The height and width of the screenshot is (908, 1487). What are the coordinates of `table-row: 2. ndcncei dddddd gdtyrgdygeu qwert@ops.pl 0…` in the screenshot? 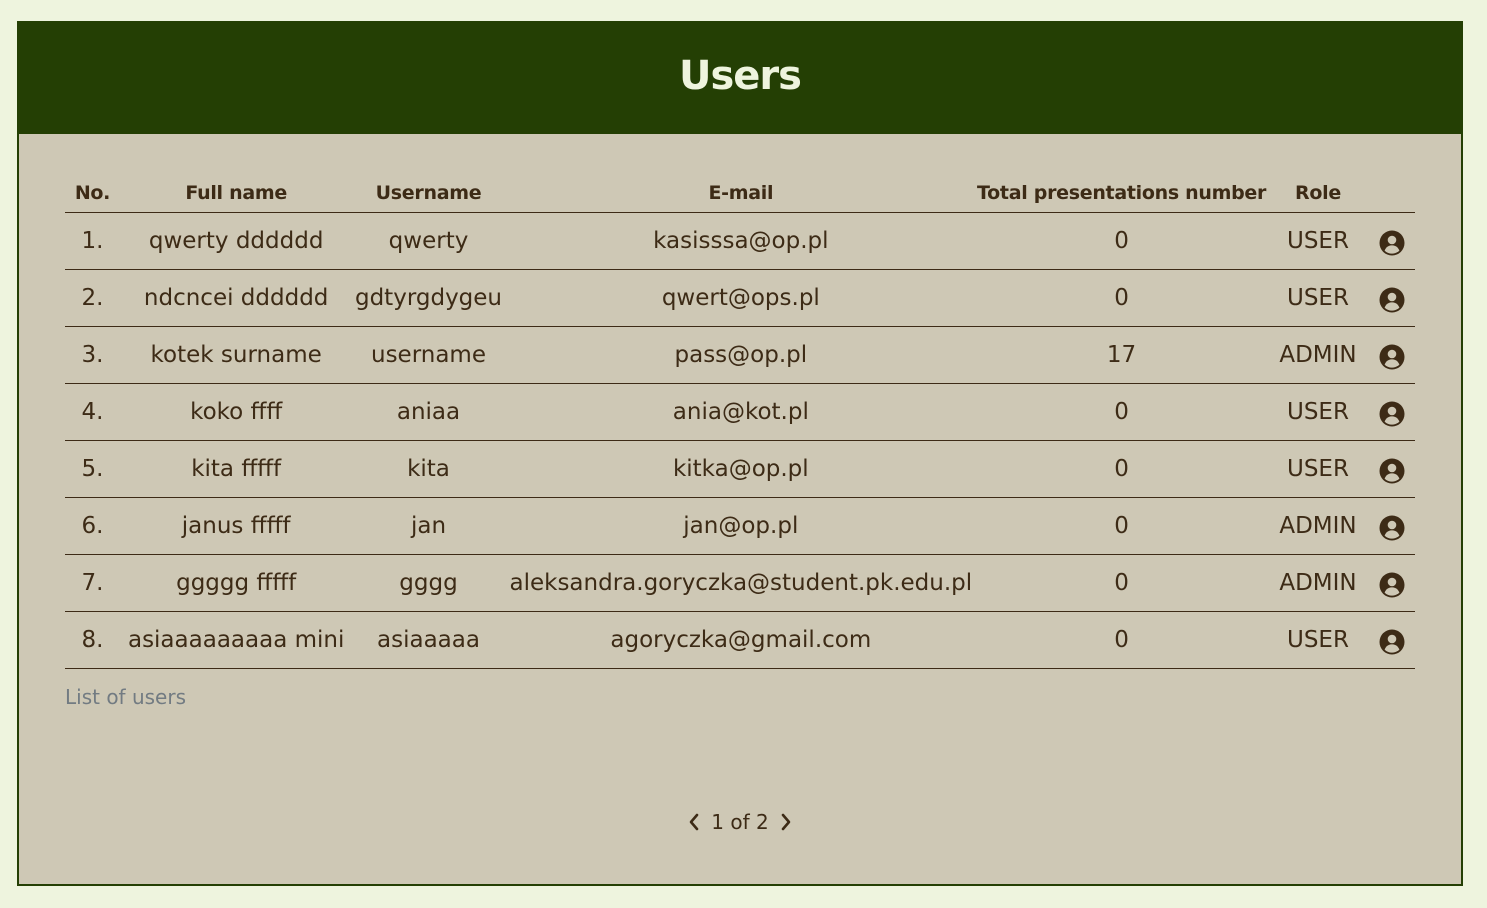 It's located at (740, 298).